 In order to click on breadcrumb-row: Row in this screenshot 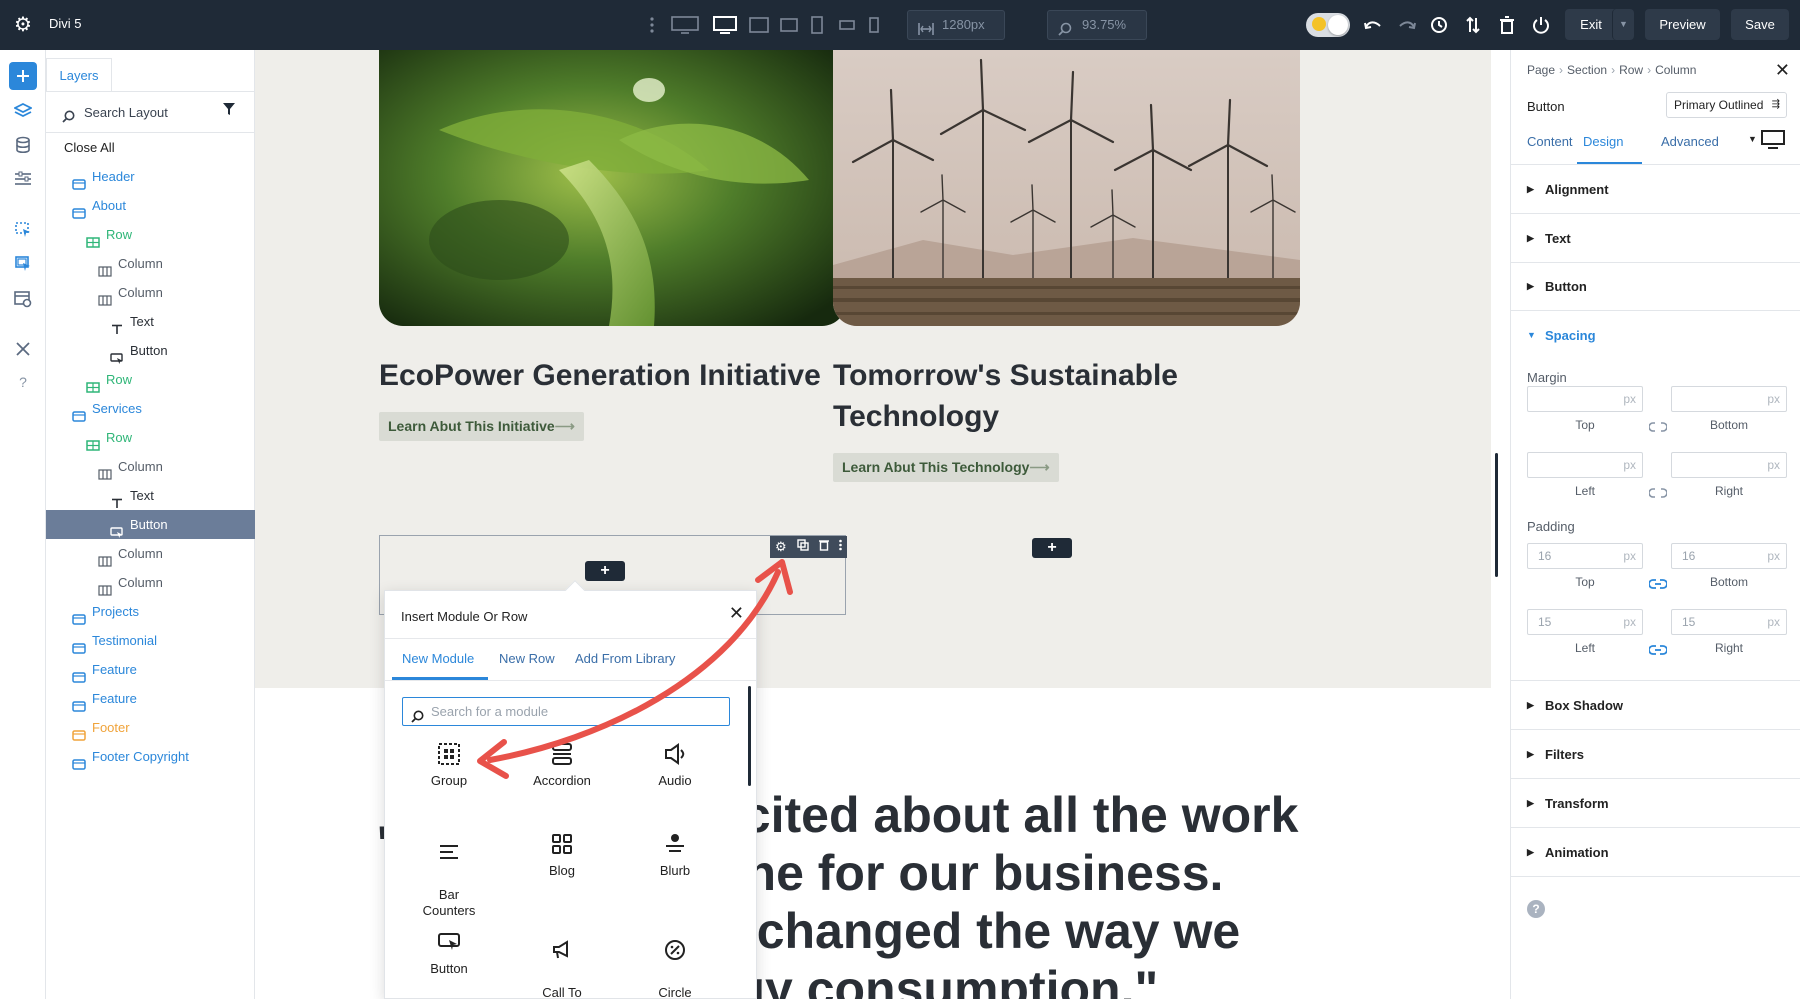, I will do `click(1631, 70)`.